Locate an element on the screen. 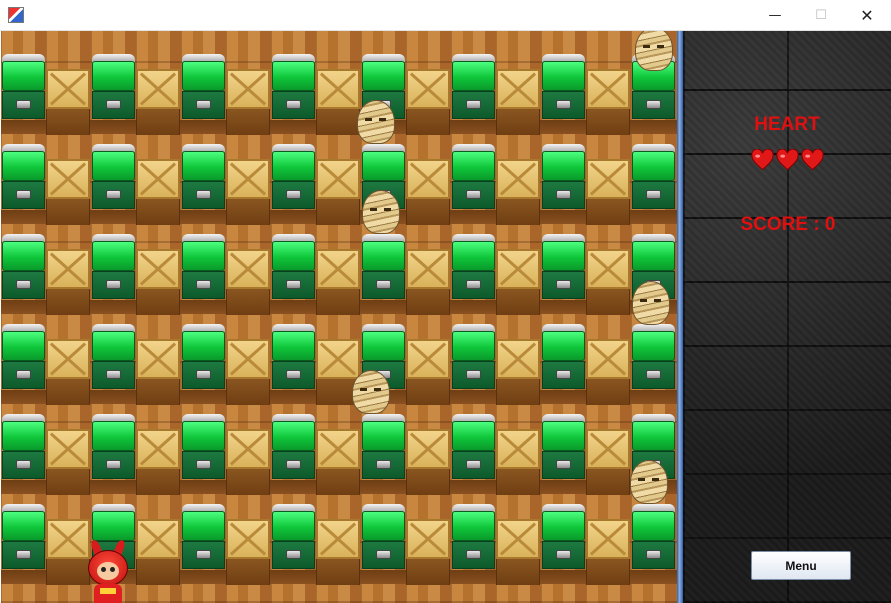  score-display: SCORE : 0 is located at coordinates (788, 224).